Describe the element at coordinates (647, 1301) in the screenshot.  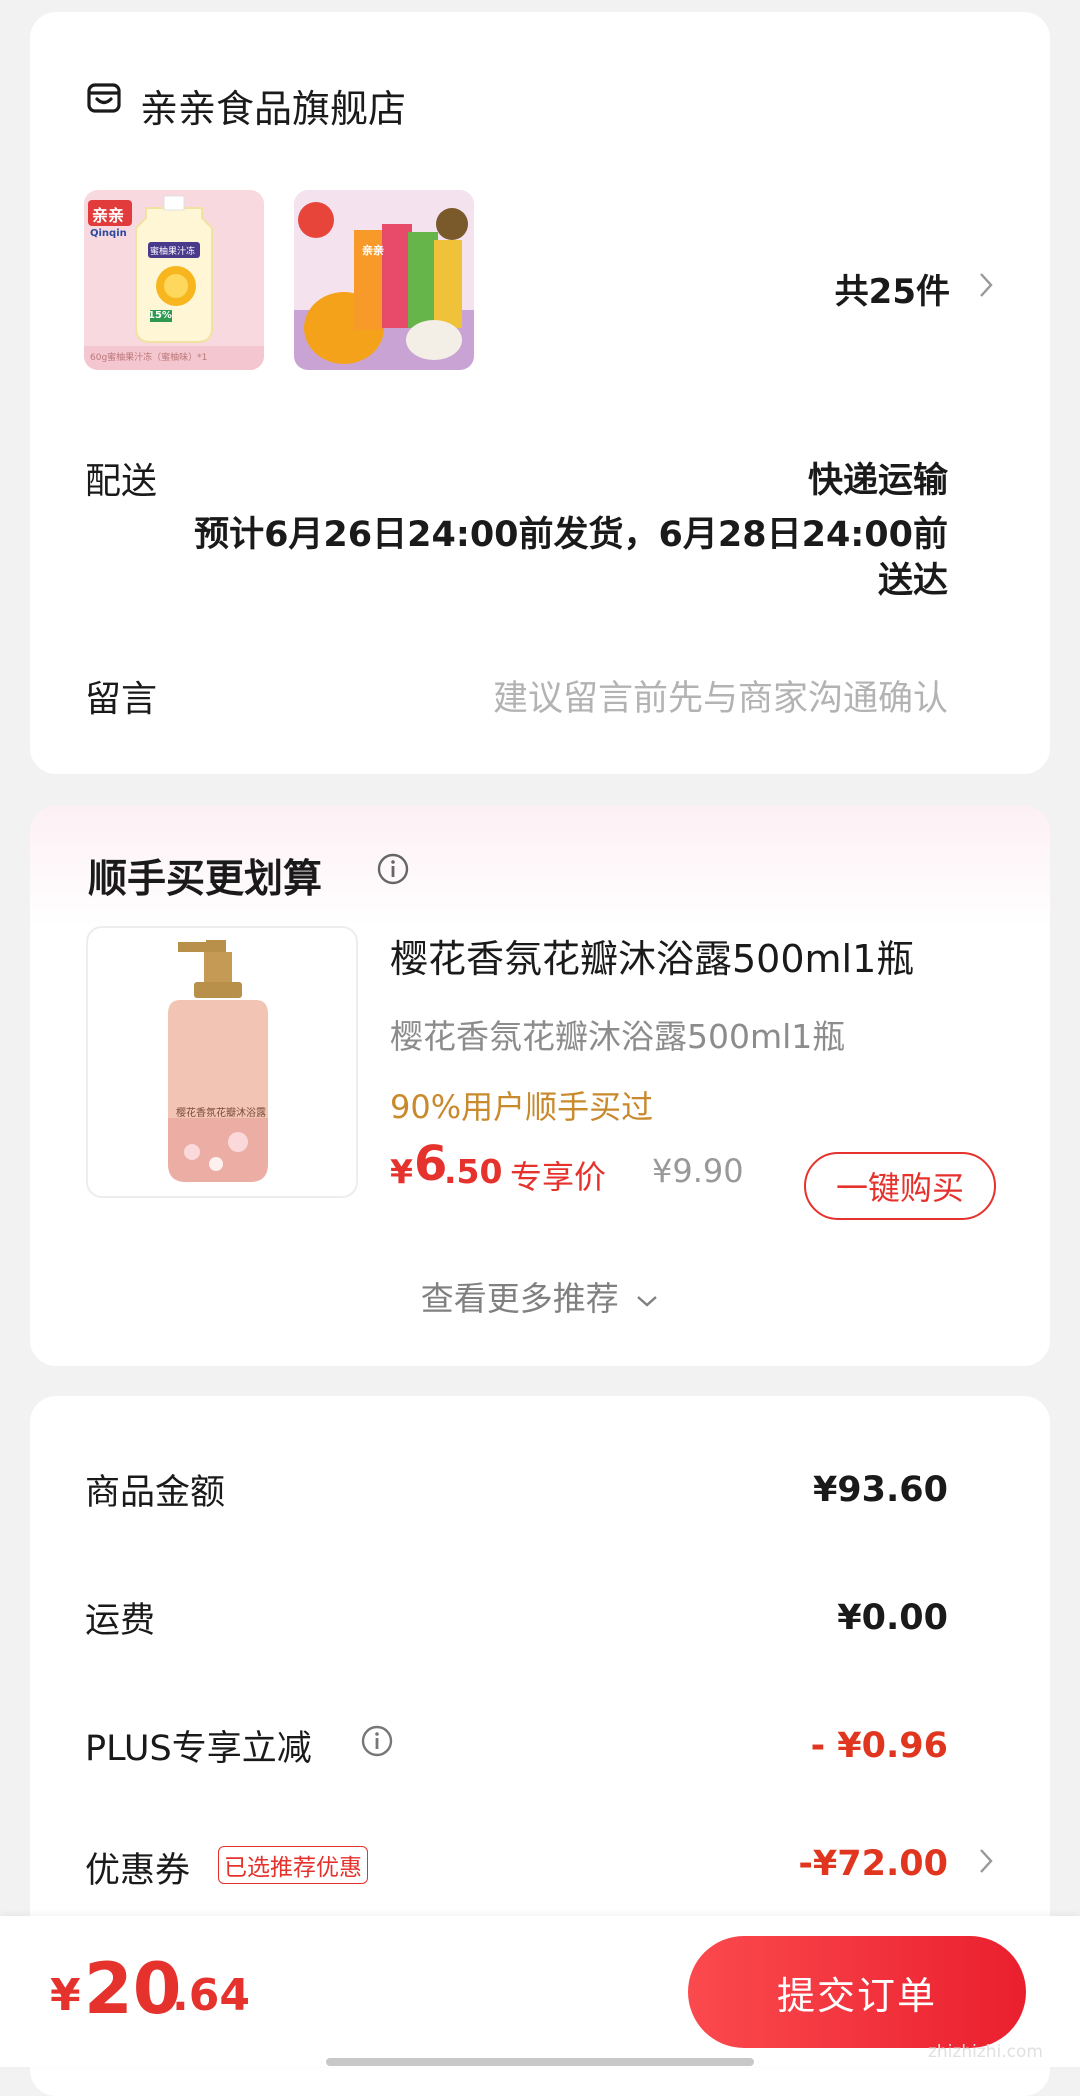
I see `chevron-down-icon` at that location.